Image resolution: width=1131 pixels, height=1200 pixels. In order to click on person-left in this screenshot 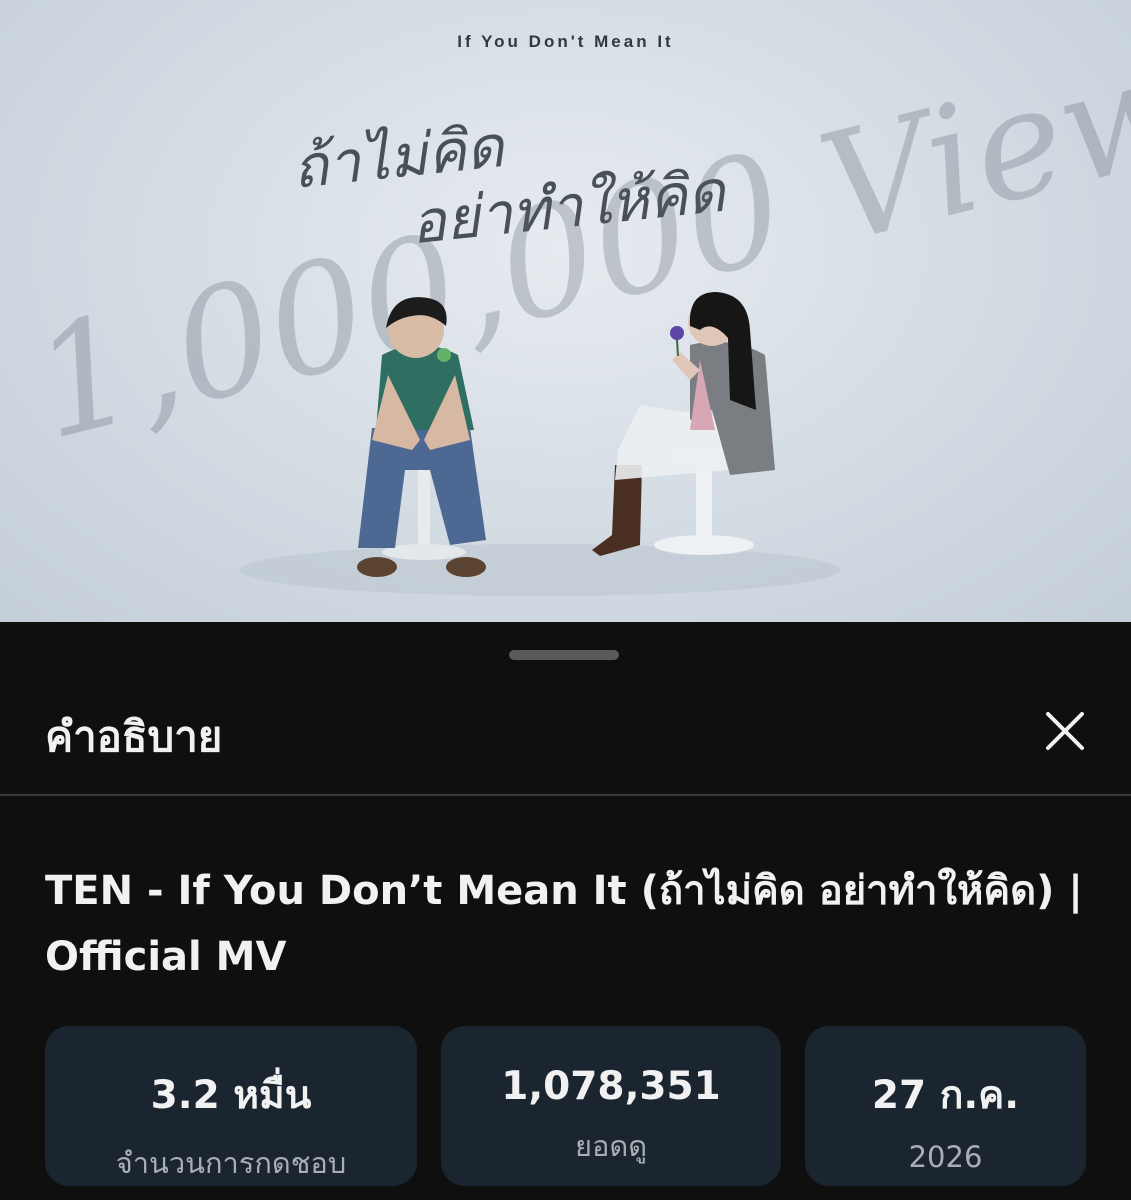, I will do `click(421, 437)`.